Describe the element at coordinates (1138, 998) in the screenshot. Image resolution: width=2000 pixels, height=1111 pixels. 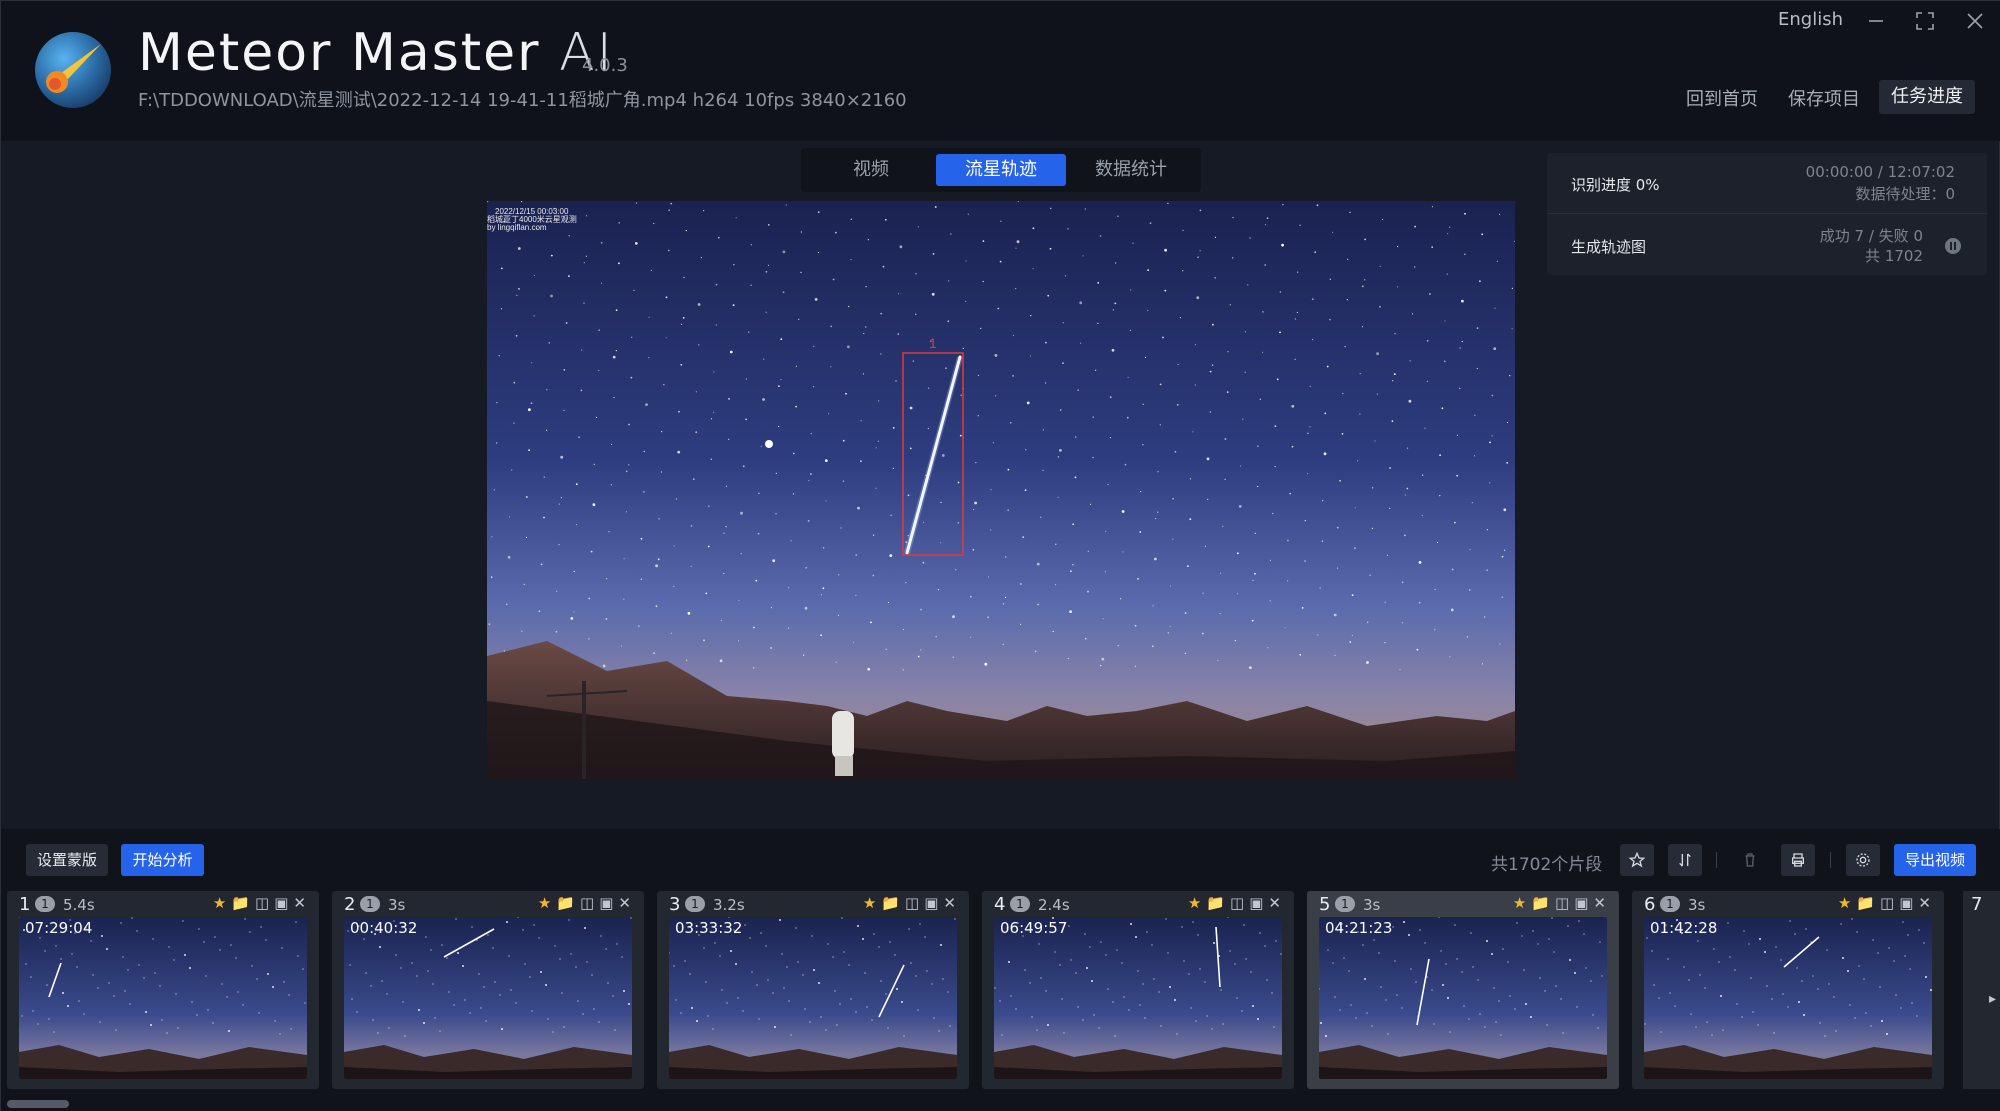
I see `clip-thumbnail: 06:49:57` at that location.